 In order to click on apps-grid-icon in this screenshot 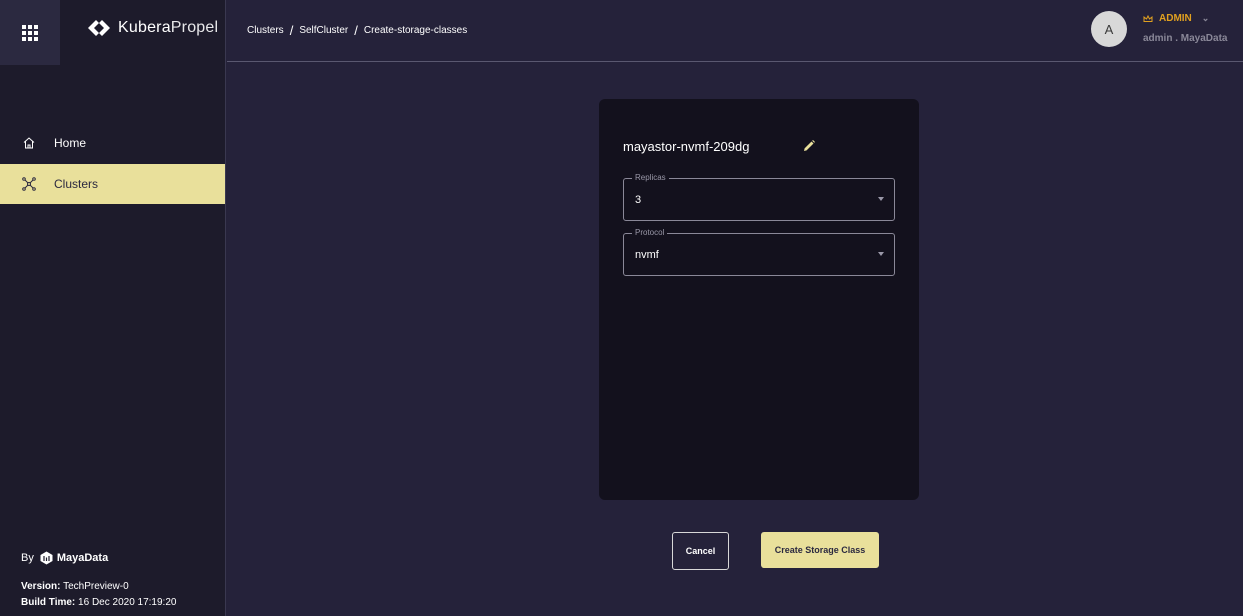, I will do `click(30, 32)`.